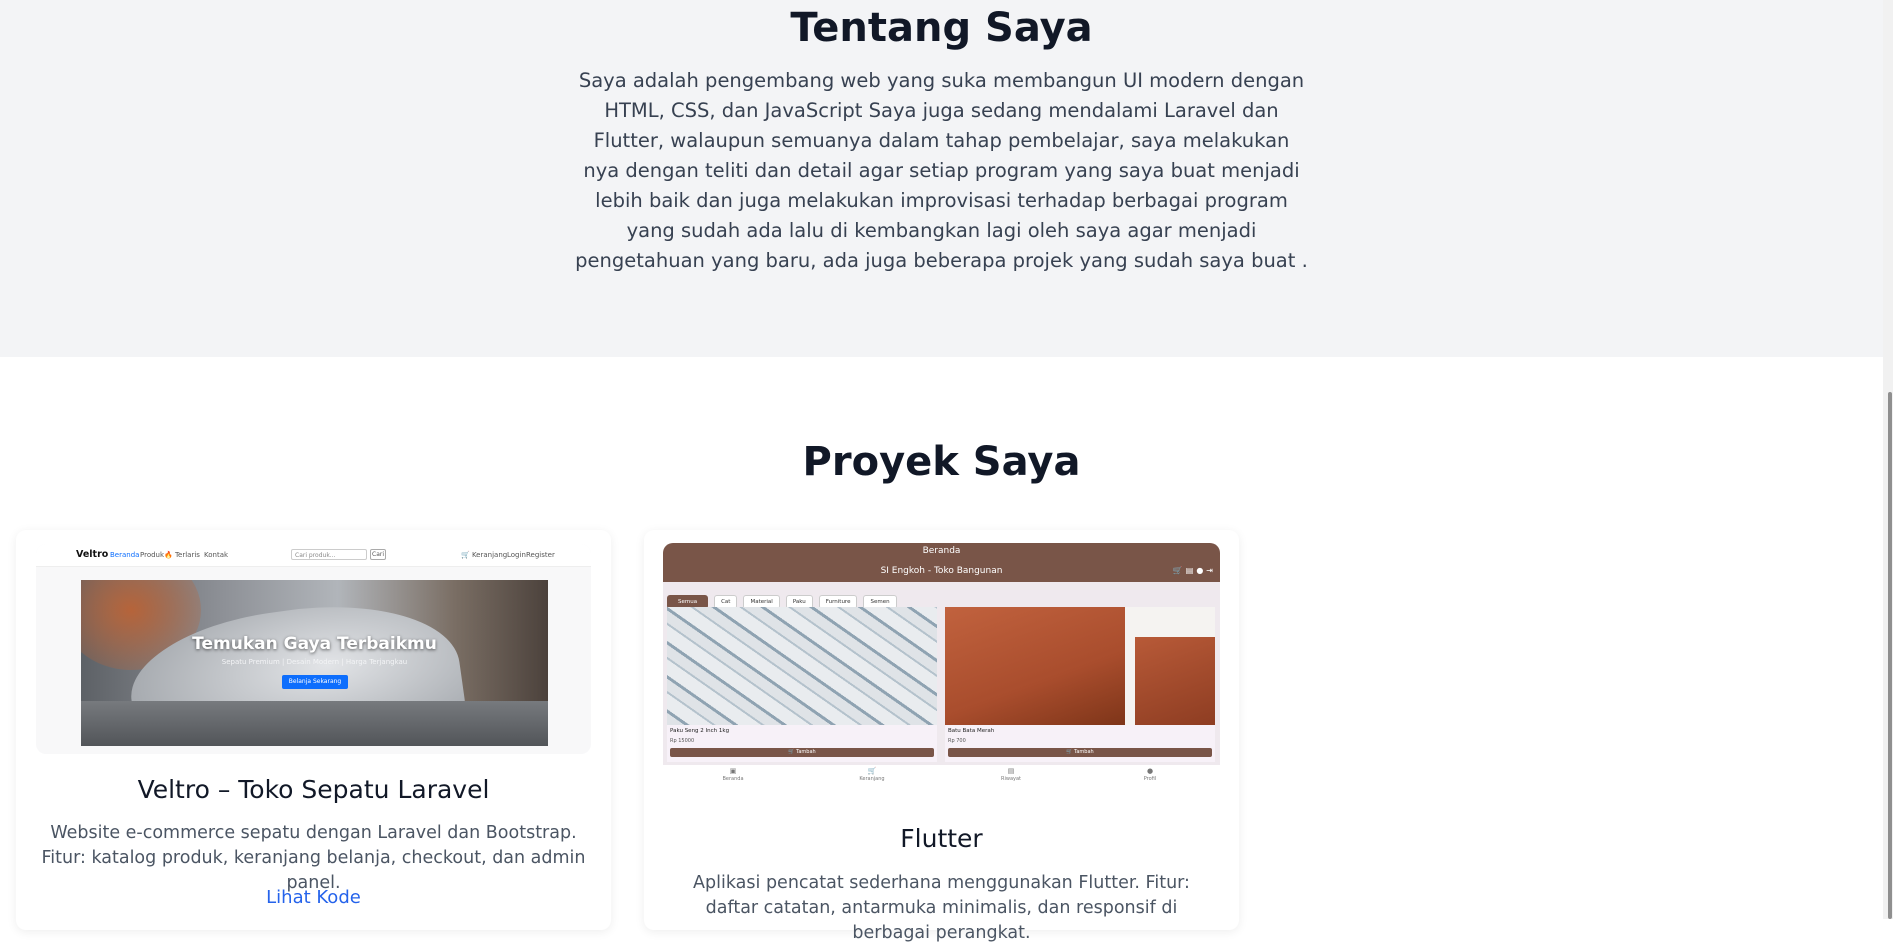 The image size is (1893, 946). What do you see at coordinates (802, 666) in the screenshot?
I see `nails-image` at bounding box center [802, 666].